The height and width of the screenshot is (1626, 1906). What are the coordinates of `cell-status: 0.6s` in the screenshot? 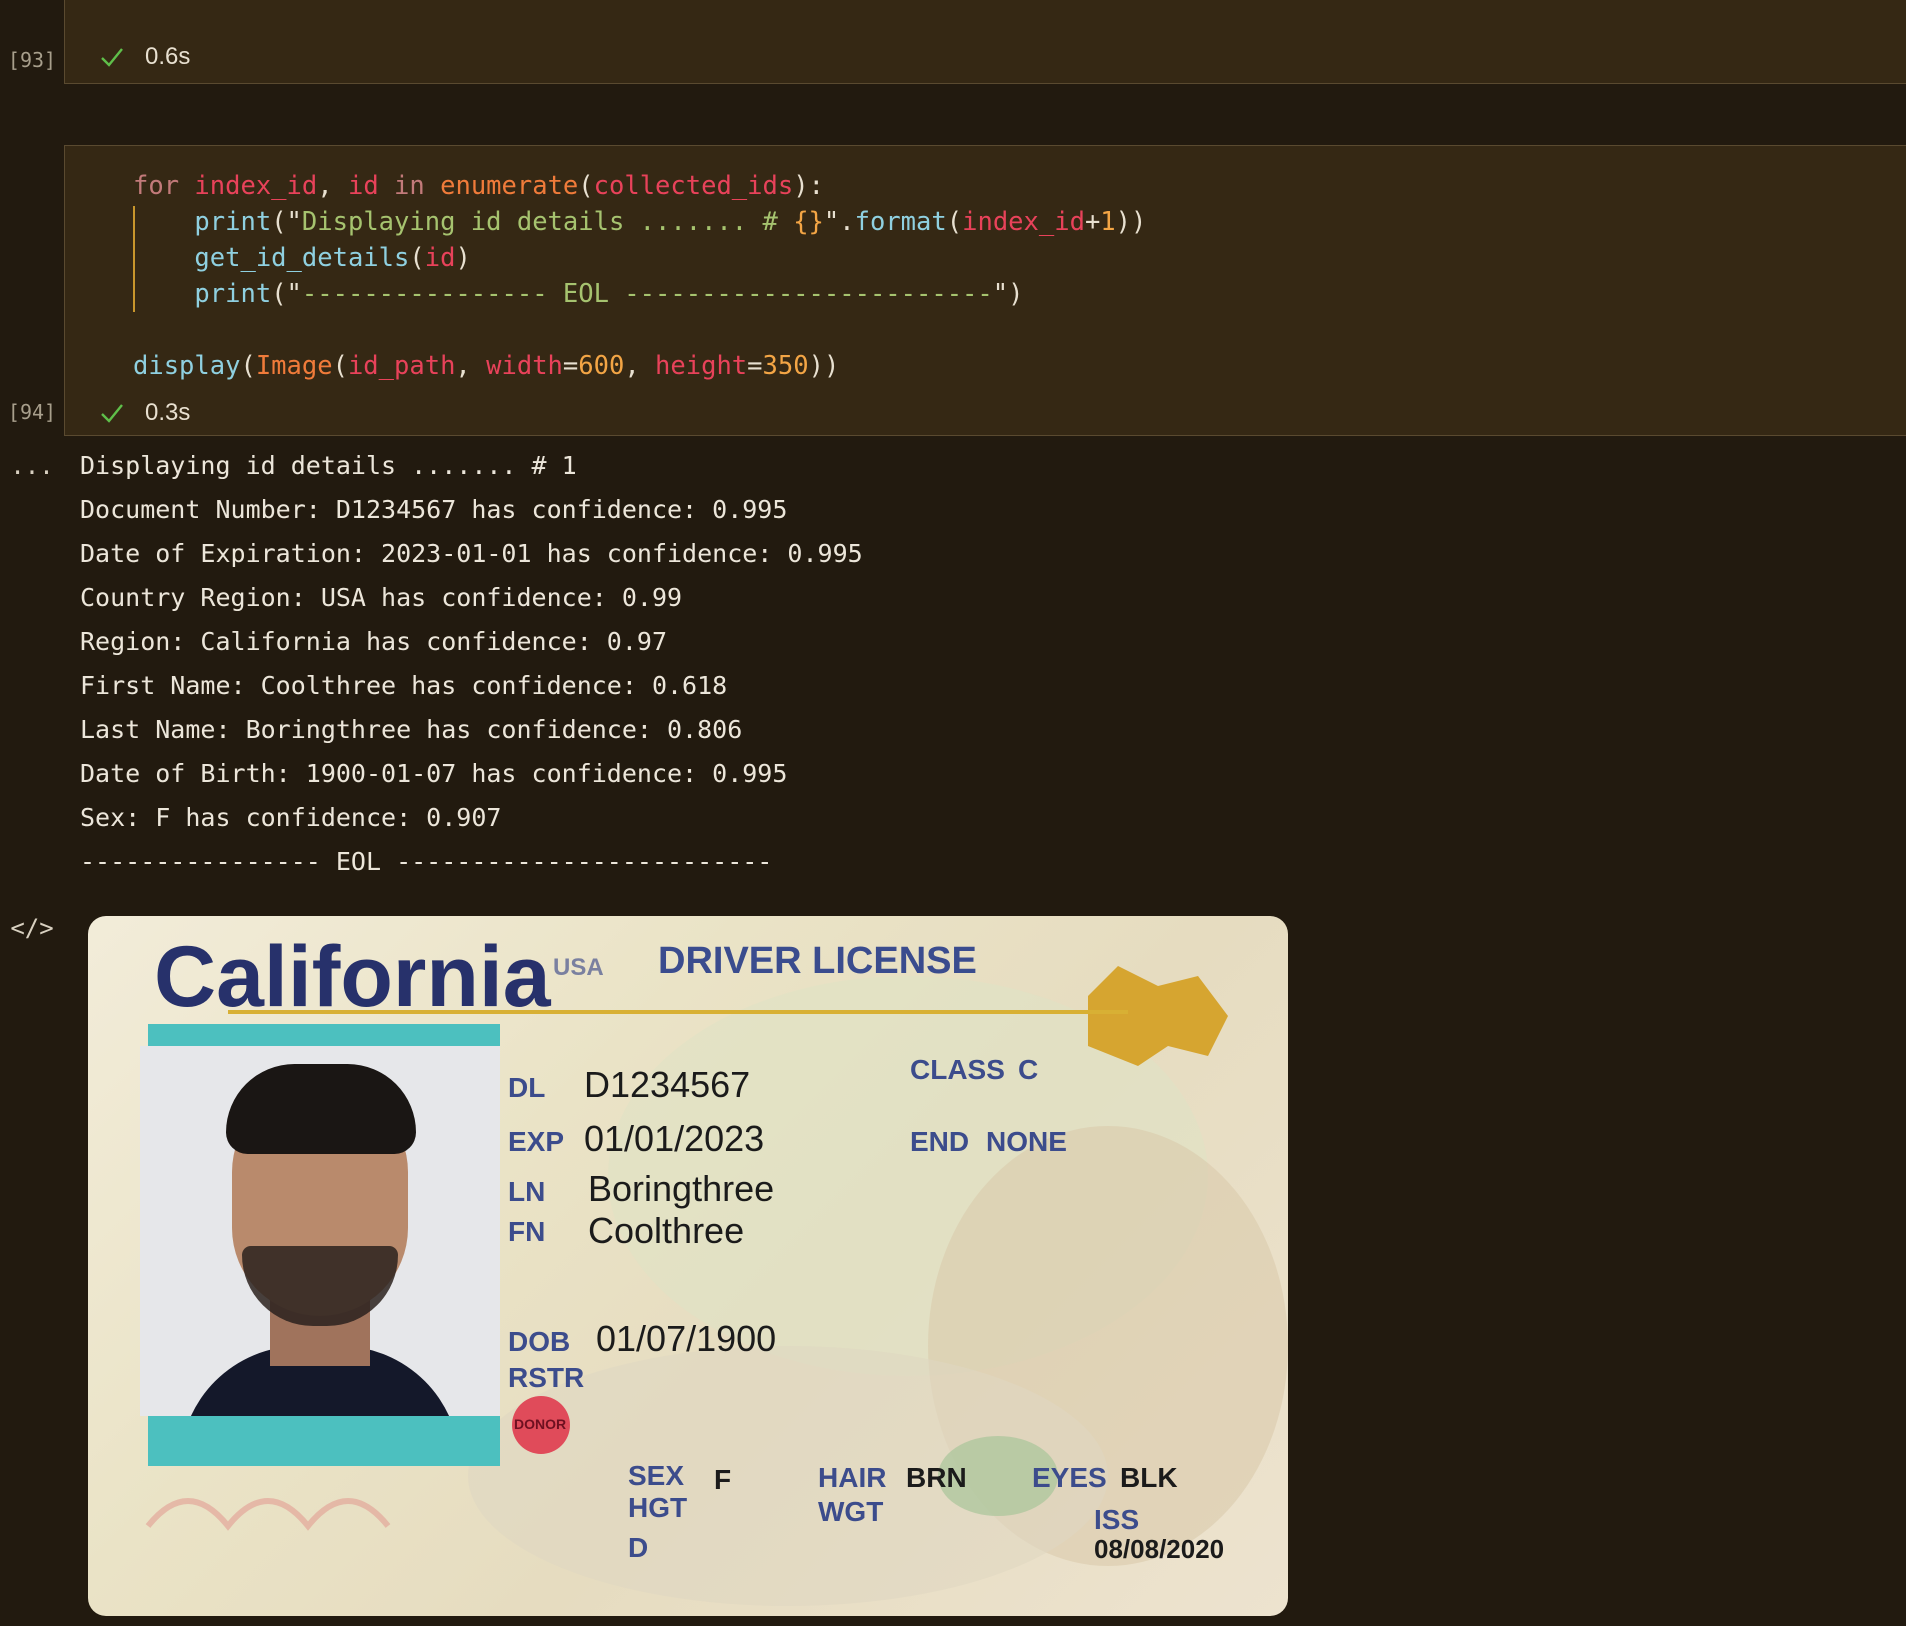 It's located at (144, 57).